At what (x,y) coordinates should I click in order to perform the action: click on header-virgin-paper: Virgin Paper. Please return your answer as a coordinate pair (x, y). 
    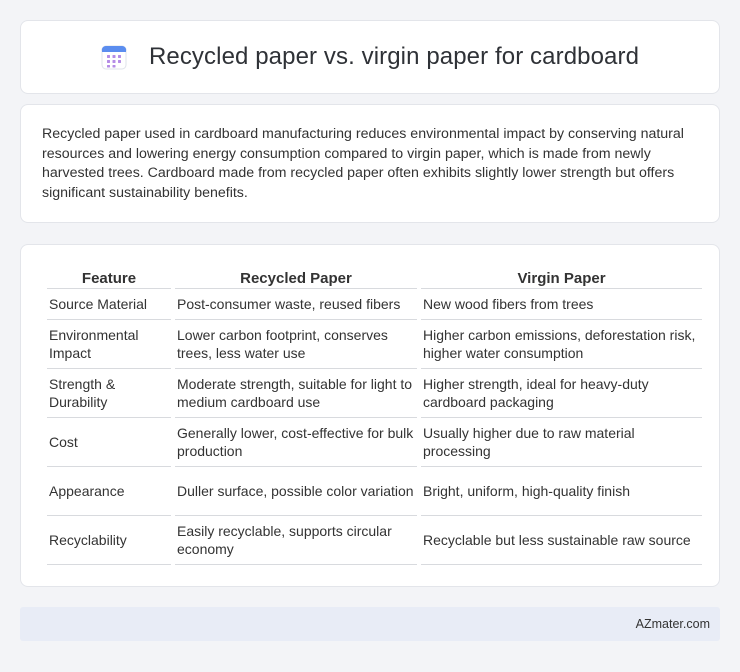
    Looking at the image, I should click on (561, 277).